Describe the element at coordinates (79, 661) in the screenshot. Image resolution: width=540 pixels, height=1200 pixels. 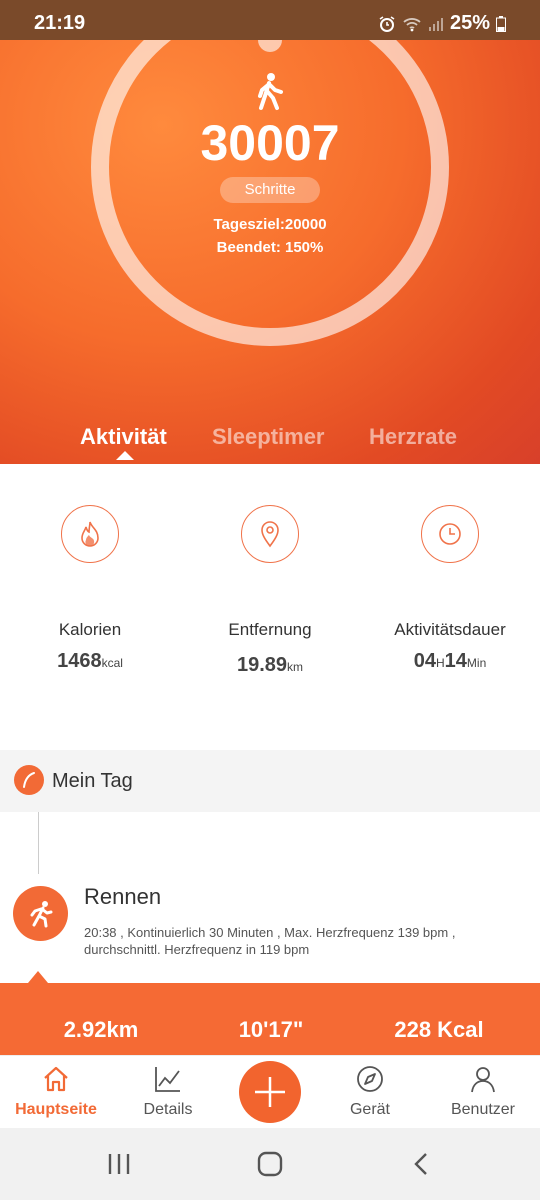
I see `calories-number: 1468` at that location.